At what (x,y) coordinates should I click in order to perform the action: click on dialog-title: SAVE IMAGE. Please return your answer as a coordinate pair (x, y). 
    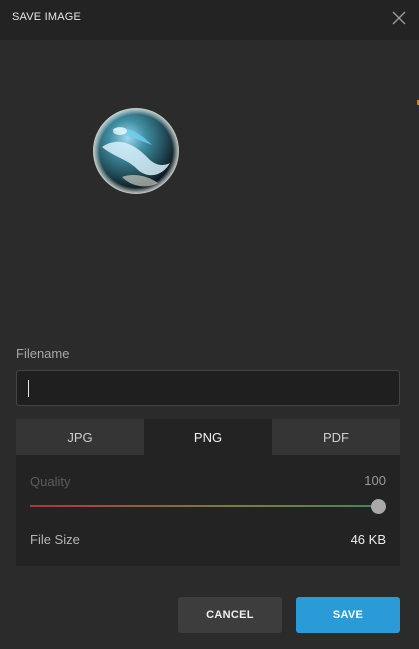
    Looking at the image, I should click on (47, 17).